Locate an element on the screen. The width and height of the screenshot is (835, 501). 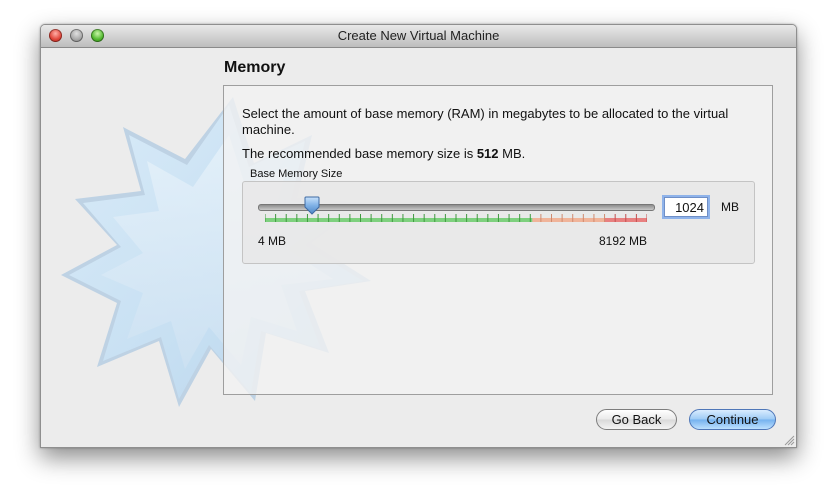
go-back-button: Go Back is located at coordinates (636, 419).